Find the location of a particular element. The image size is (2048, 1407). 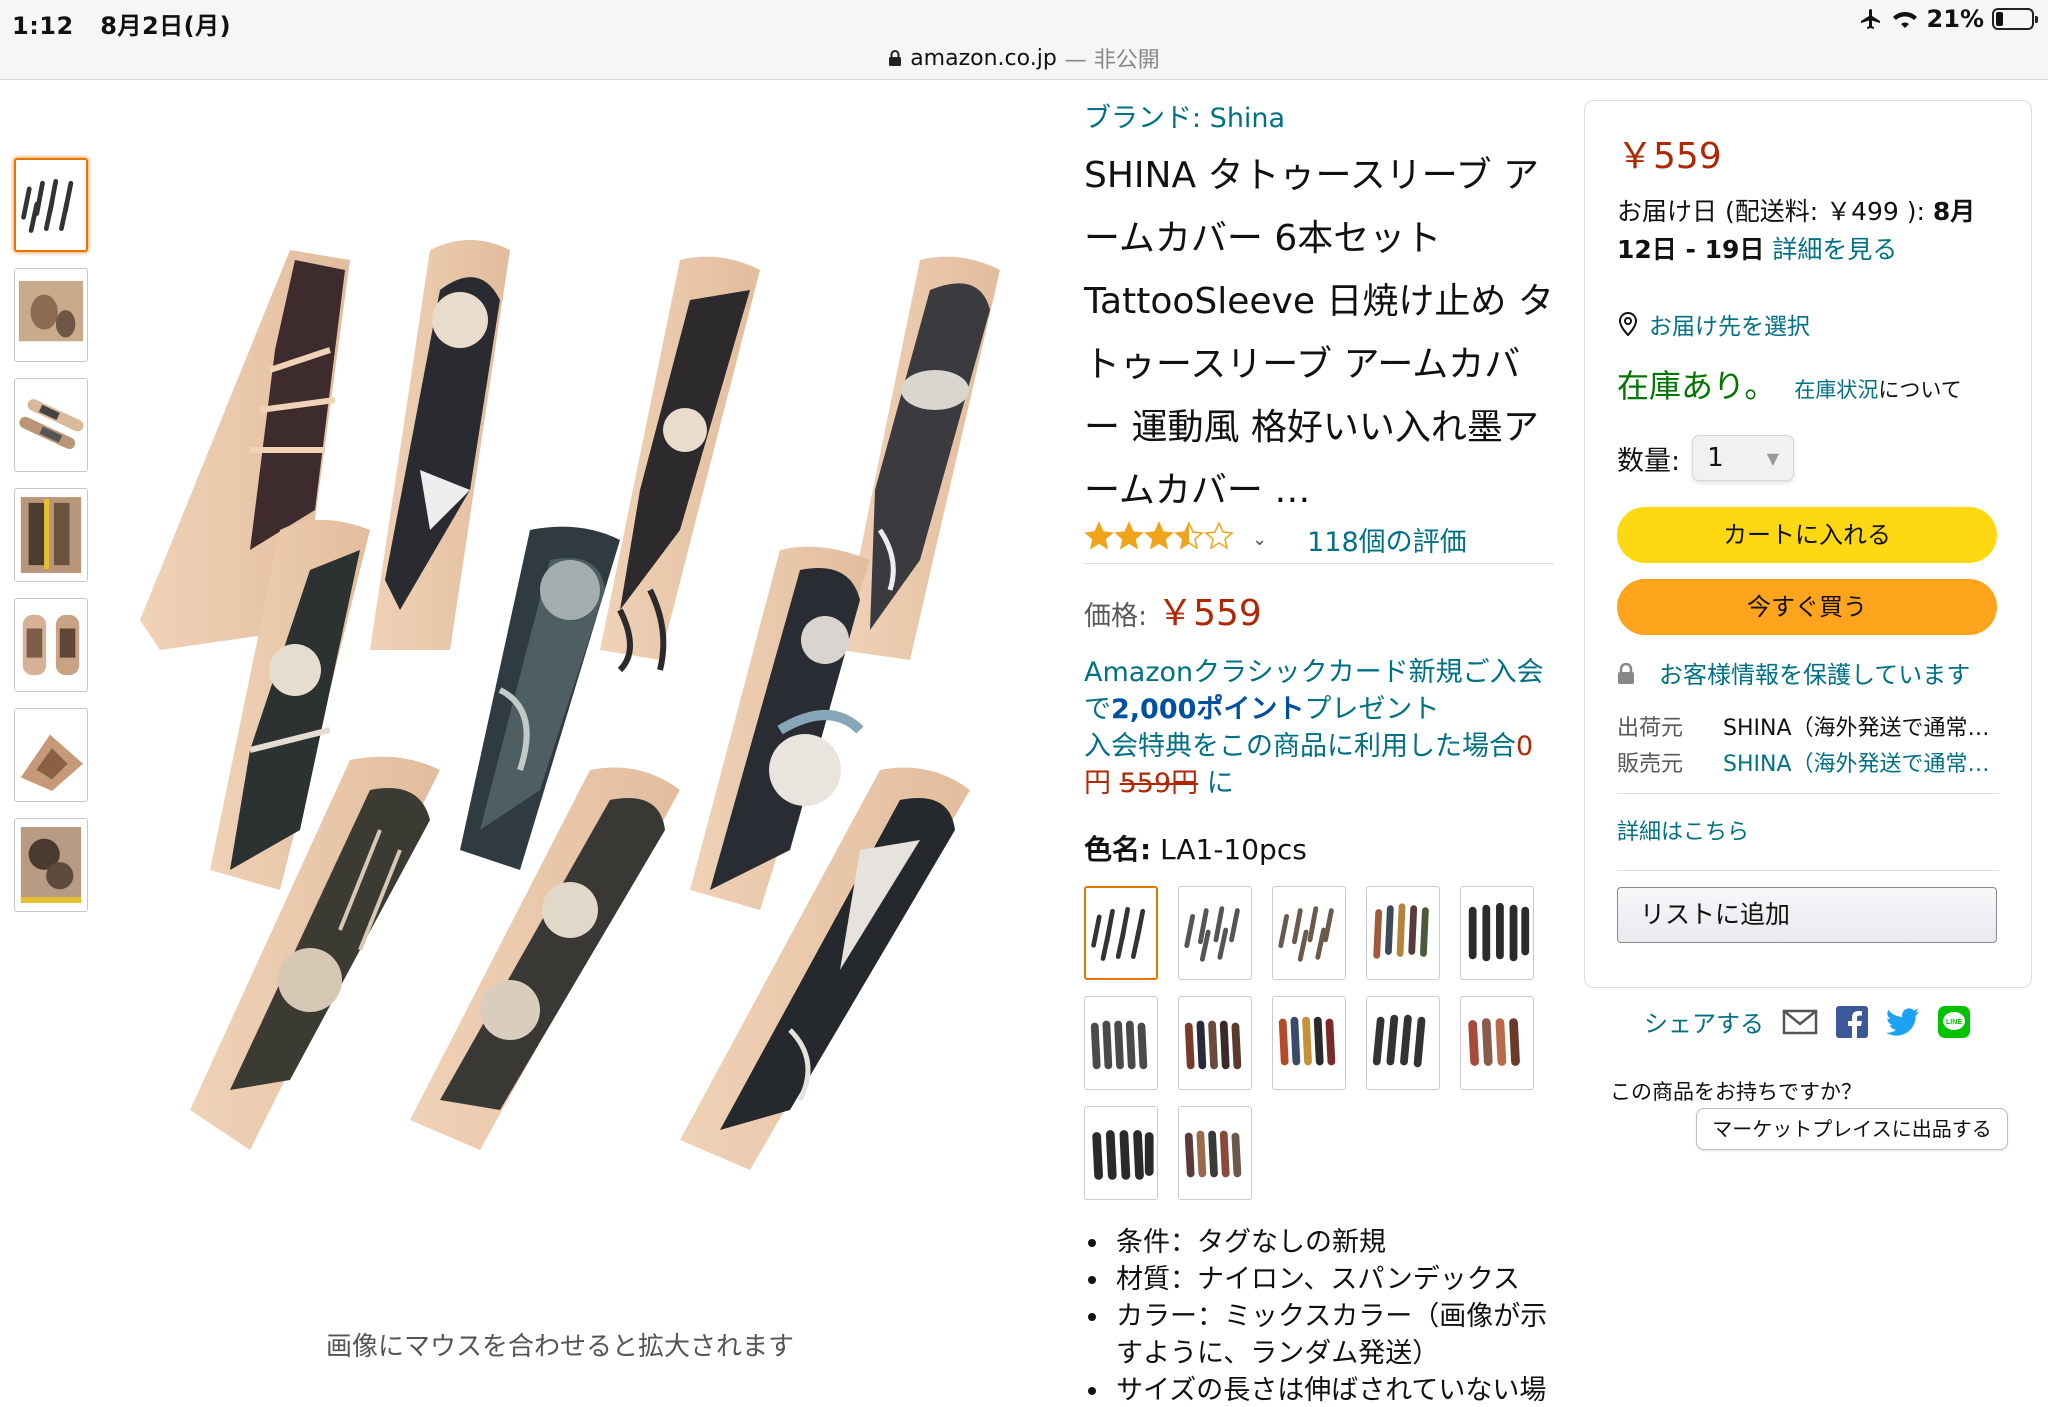

feature-bullet: 材質：ナイロン、スパンデックス is located at coordinates (1319, 1279).